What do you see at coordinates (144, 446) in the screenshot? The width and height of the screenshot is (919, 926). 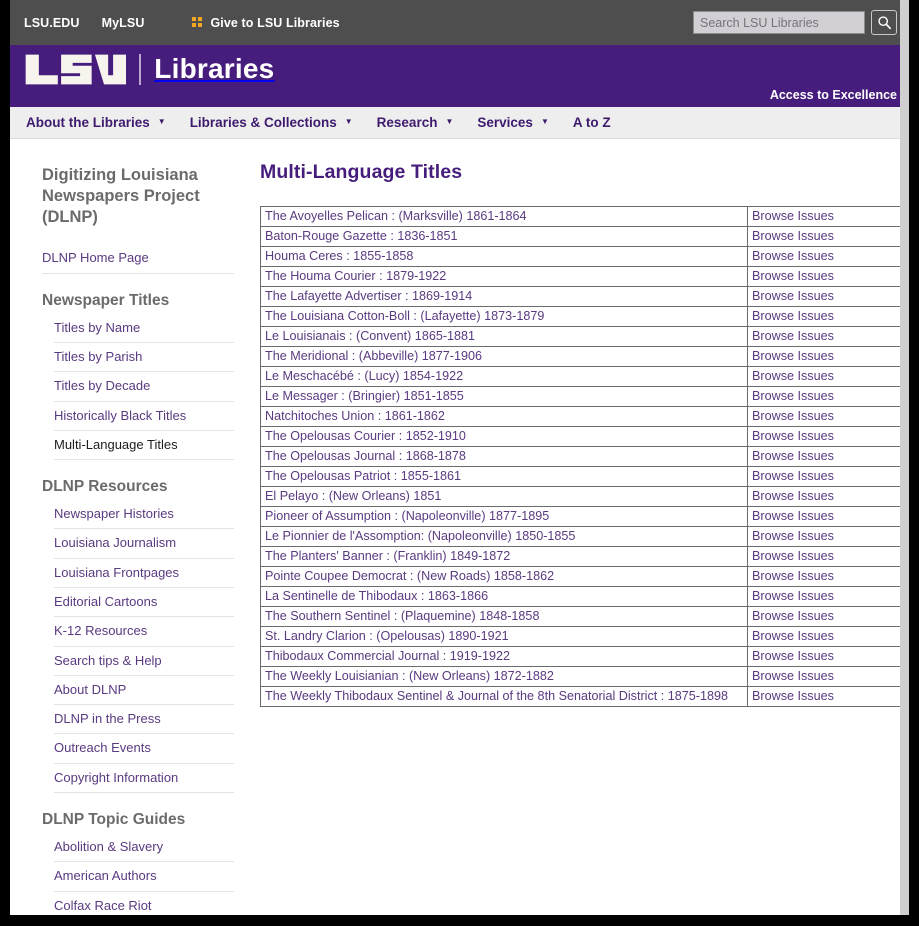 I see `sidebar-item-multi-language-titles: Multi-Language Titles` at bounding box center [144, 446].